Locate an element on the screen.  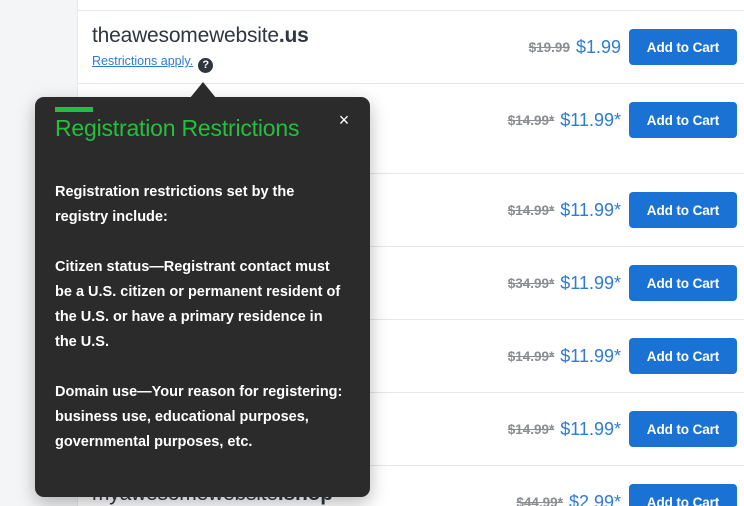
price-original: $34.99* is located at coordinates (531, 283).